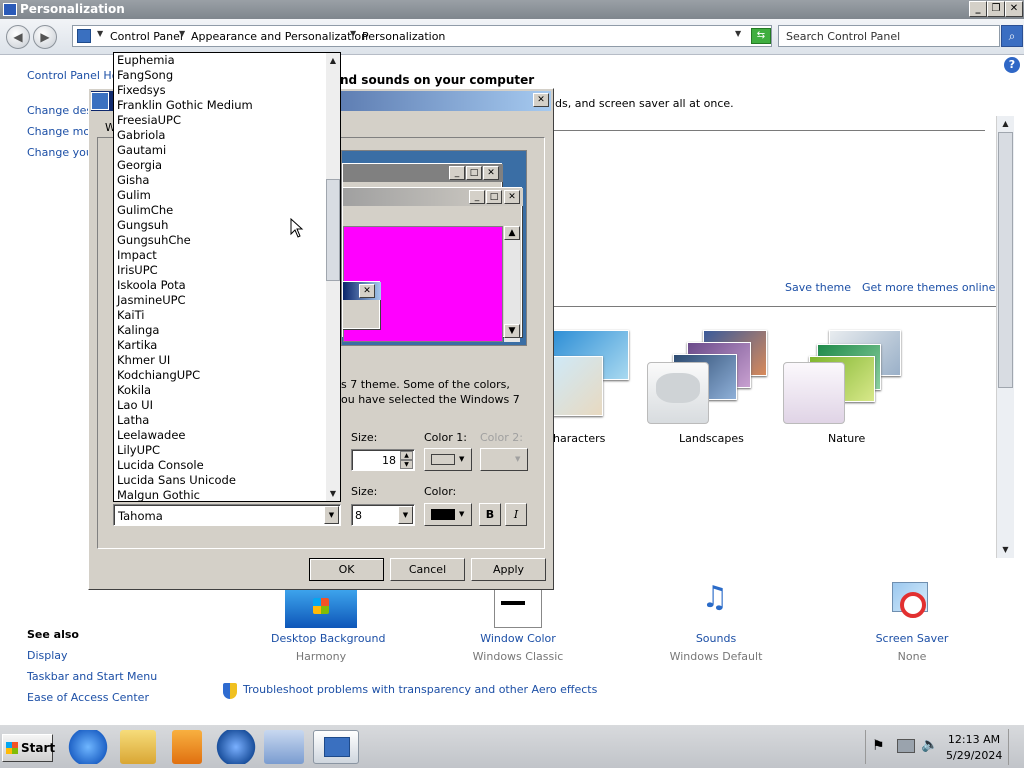 This screenshot has height=768, width=1024. Describe the element at coordinates (346, 569) in the screenshot. I see `ok-button: OK` at that location.